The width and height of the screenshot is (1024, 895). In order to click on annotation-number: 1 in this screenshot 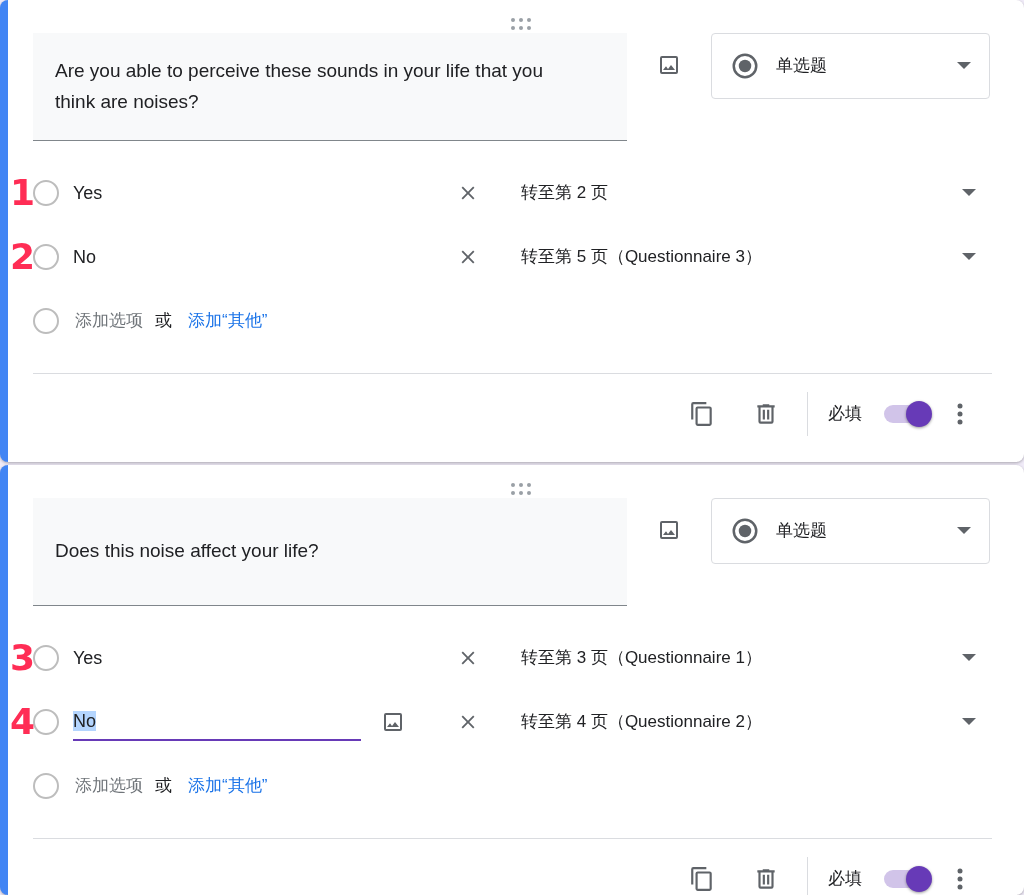, I will do `click(23, 193)`.